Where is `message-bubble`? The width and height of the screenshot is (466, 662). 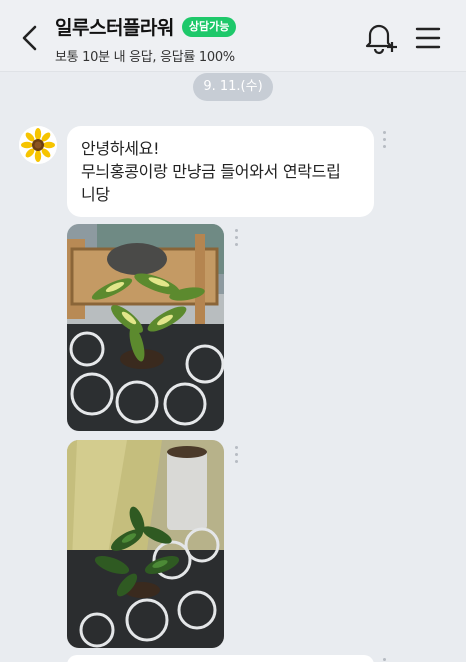 message-bubble is located at coordinates (220, 658).